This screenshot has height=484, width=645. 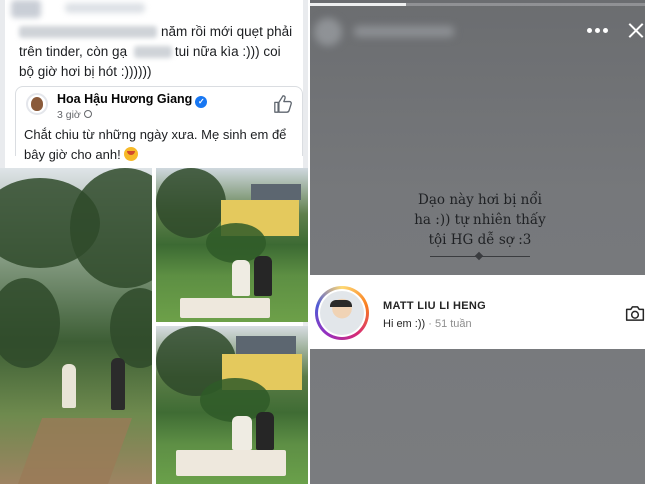 What do you see at coordinates (88, 32) in the screenshot?
I see `blurred-text` at bounding box center [88, 32].